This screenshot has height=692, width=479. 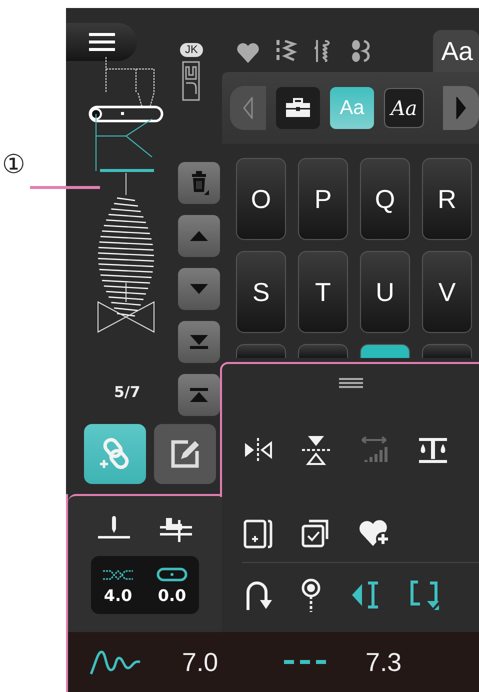 I want to click on needle-position-icon, so click(x=114, y=527).